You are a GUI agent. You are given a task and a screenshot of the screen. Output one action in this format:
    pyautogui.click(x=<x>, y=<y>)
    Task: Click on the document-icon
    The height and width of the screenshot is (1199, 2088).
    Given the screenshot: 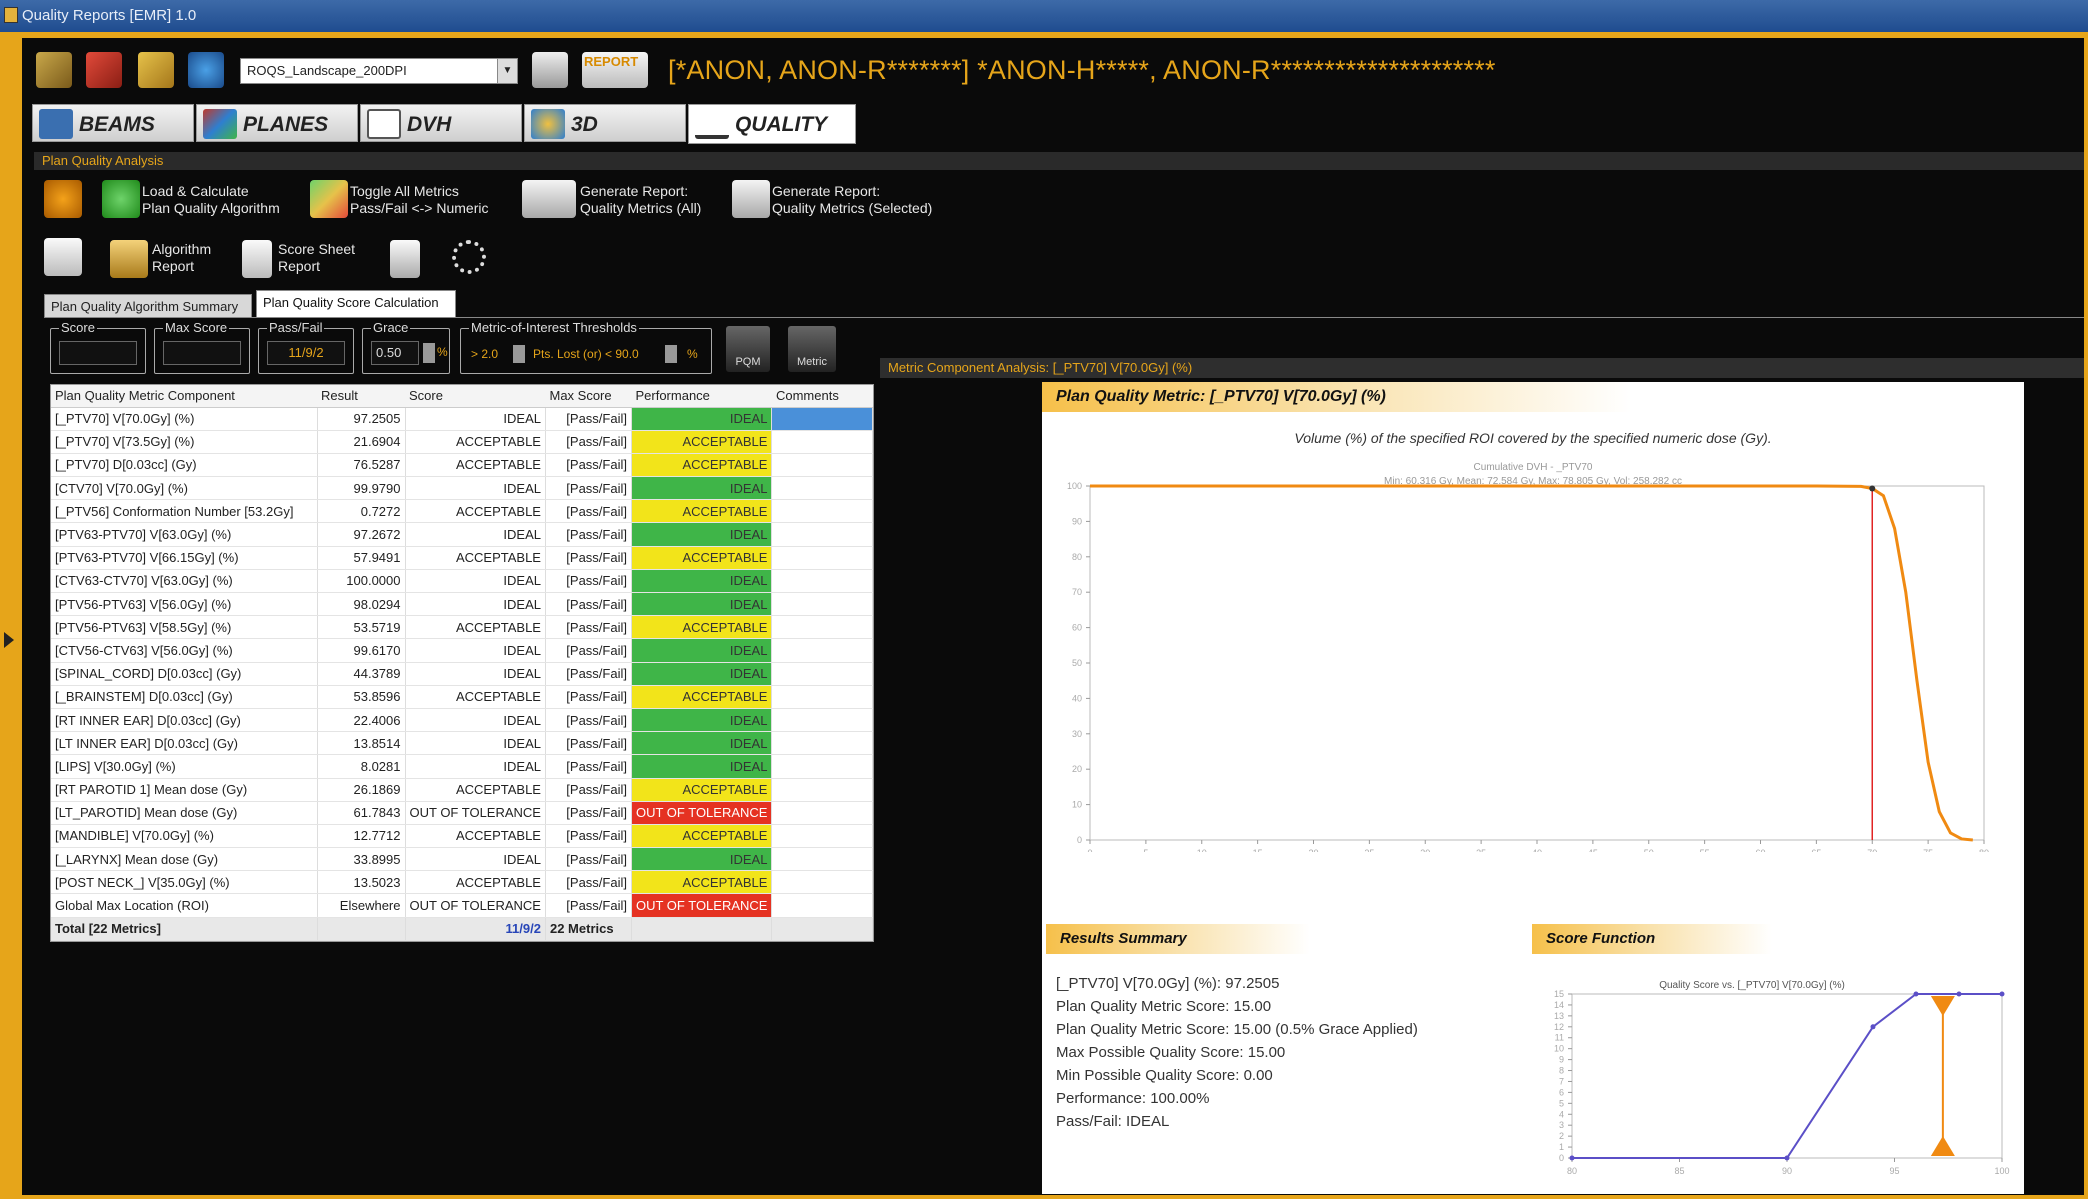 What is the action you would take?
    pyautogui.click(x=405, y=259)
    